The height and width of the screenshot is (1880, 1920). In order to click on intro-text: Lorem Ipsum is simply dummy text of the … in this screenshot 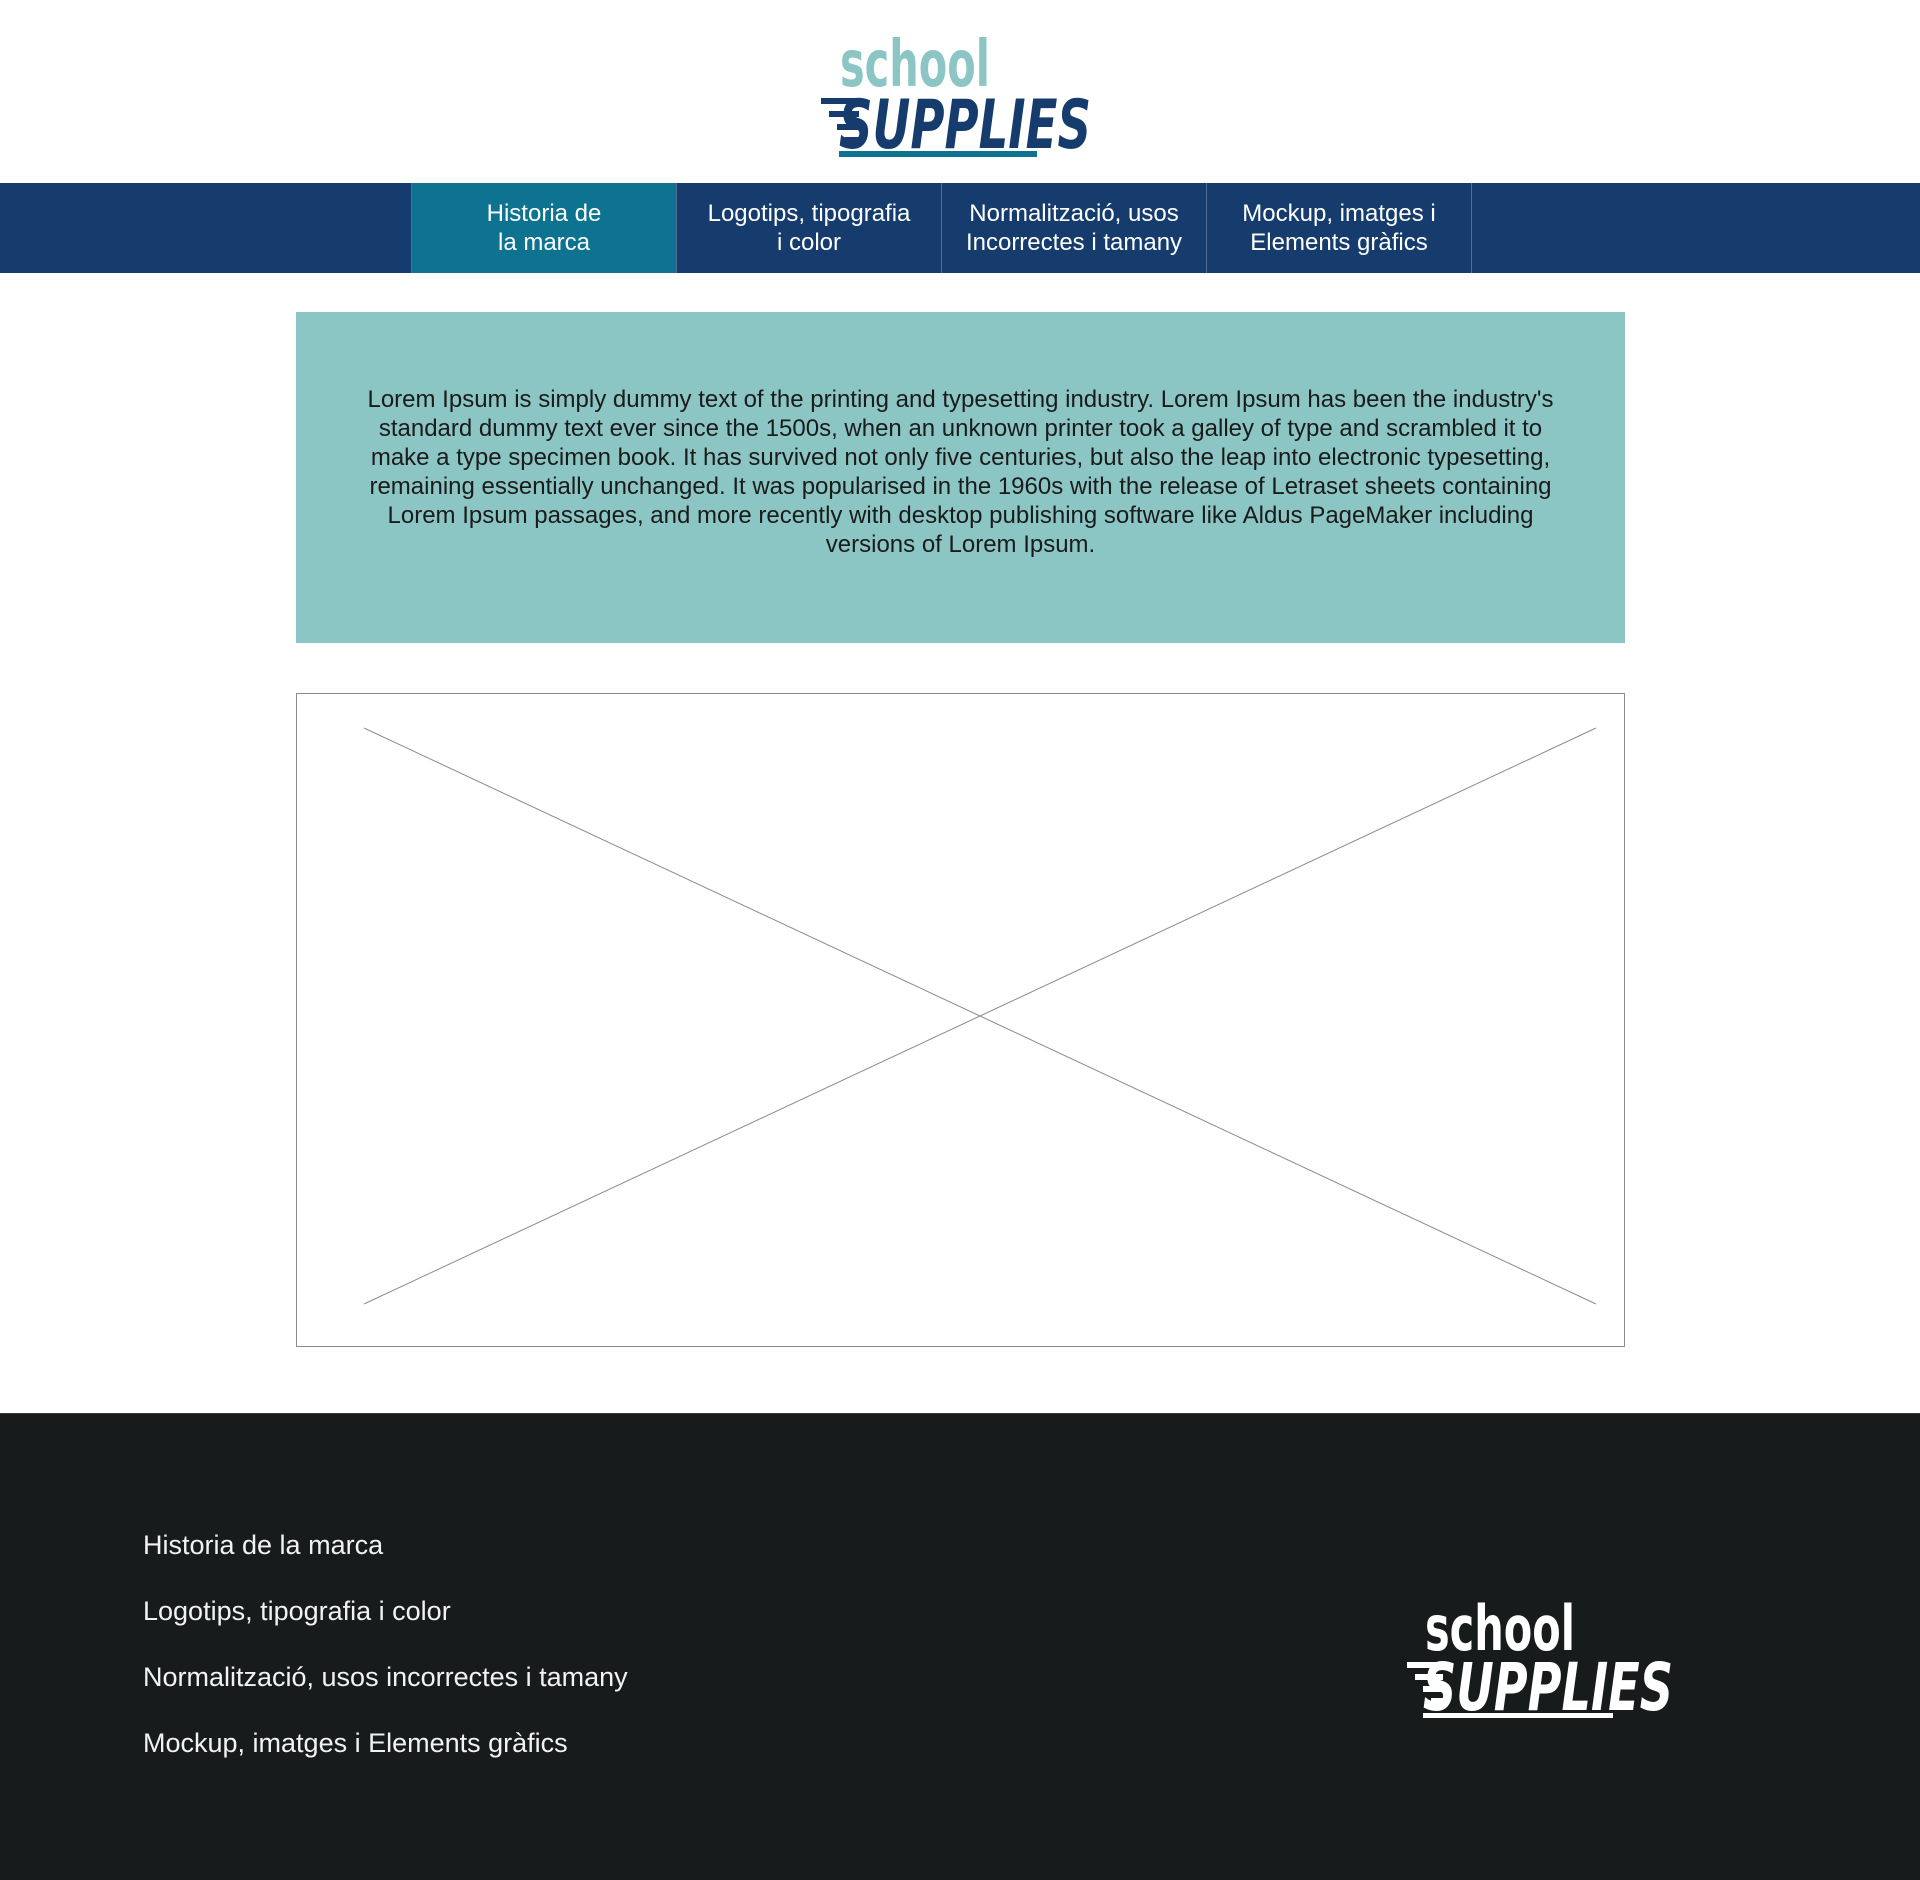, I will do `click(960, 472)`.